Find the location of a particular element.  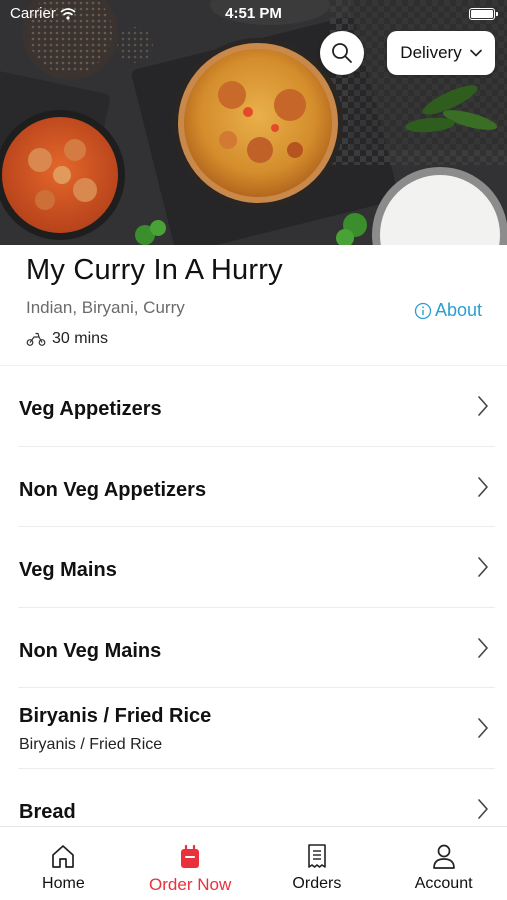

delivery-mode-selector: Delivery is located at coordinates (441, 53).